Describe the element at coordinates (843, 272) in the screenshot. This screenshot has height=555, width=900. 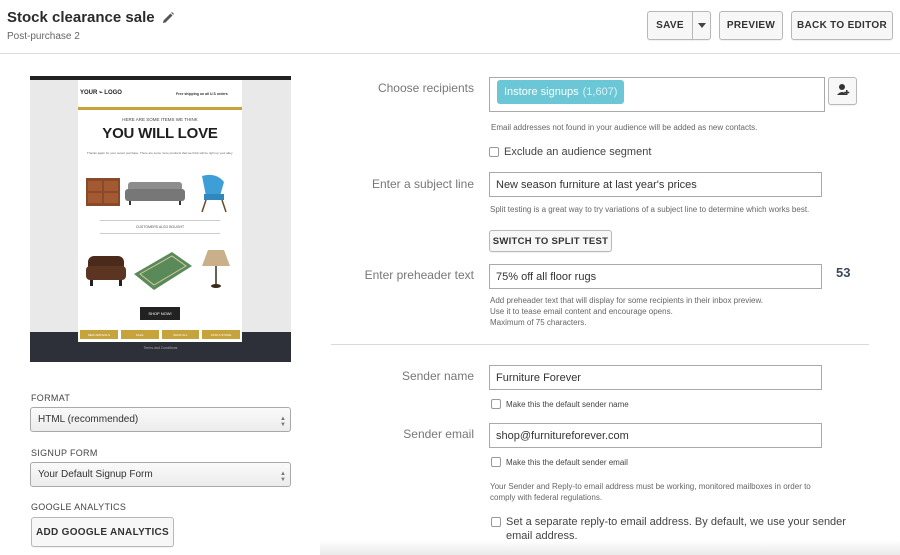
I see `preheader-char-count: 53` at that location.